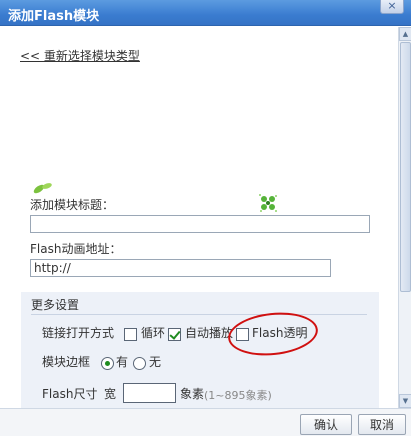 Image resolution: width=411 pixels, height=436 pixels. Describe the element at coordinates (268, 203) in the screenshot. I see `clover-decoration-icon` at that location.